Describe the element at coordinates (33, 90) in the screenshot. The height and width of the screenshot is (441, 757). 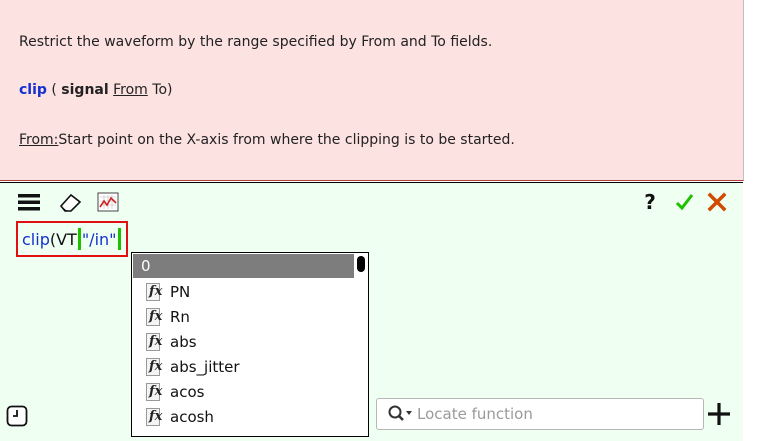
I see `syntax-function-name: clip` at that location.